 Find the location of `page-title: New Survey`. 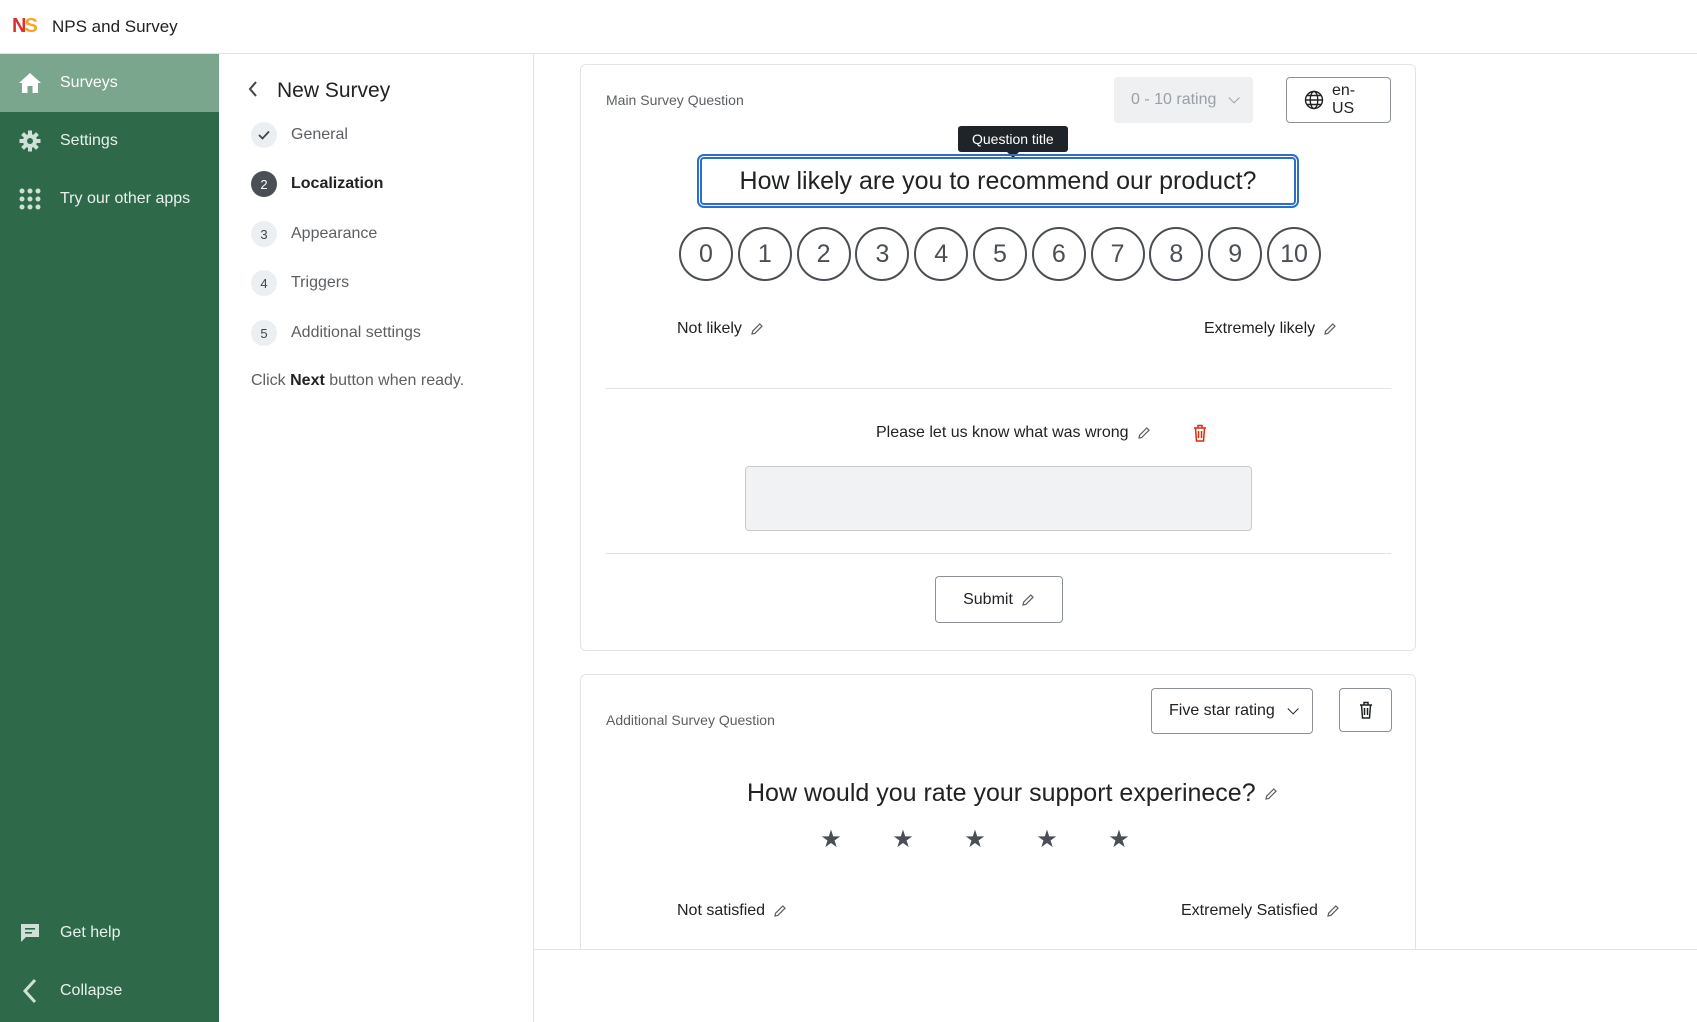

page-title: New Survey is located at coordinates (334, 90).